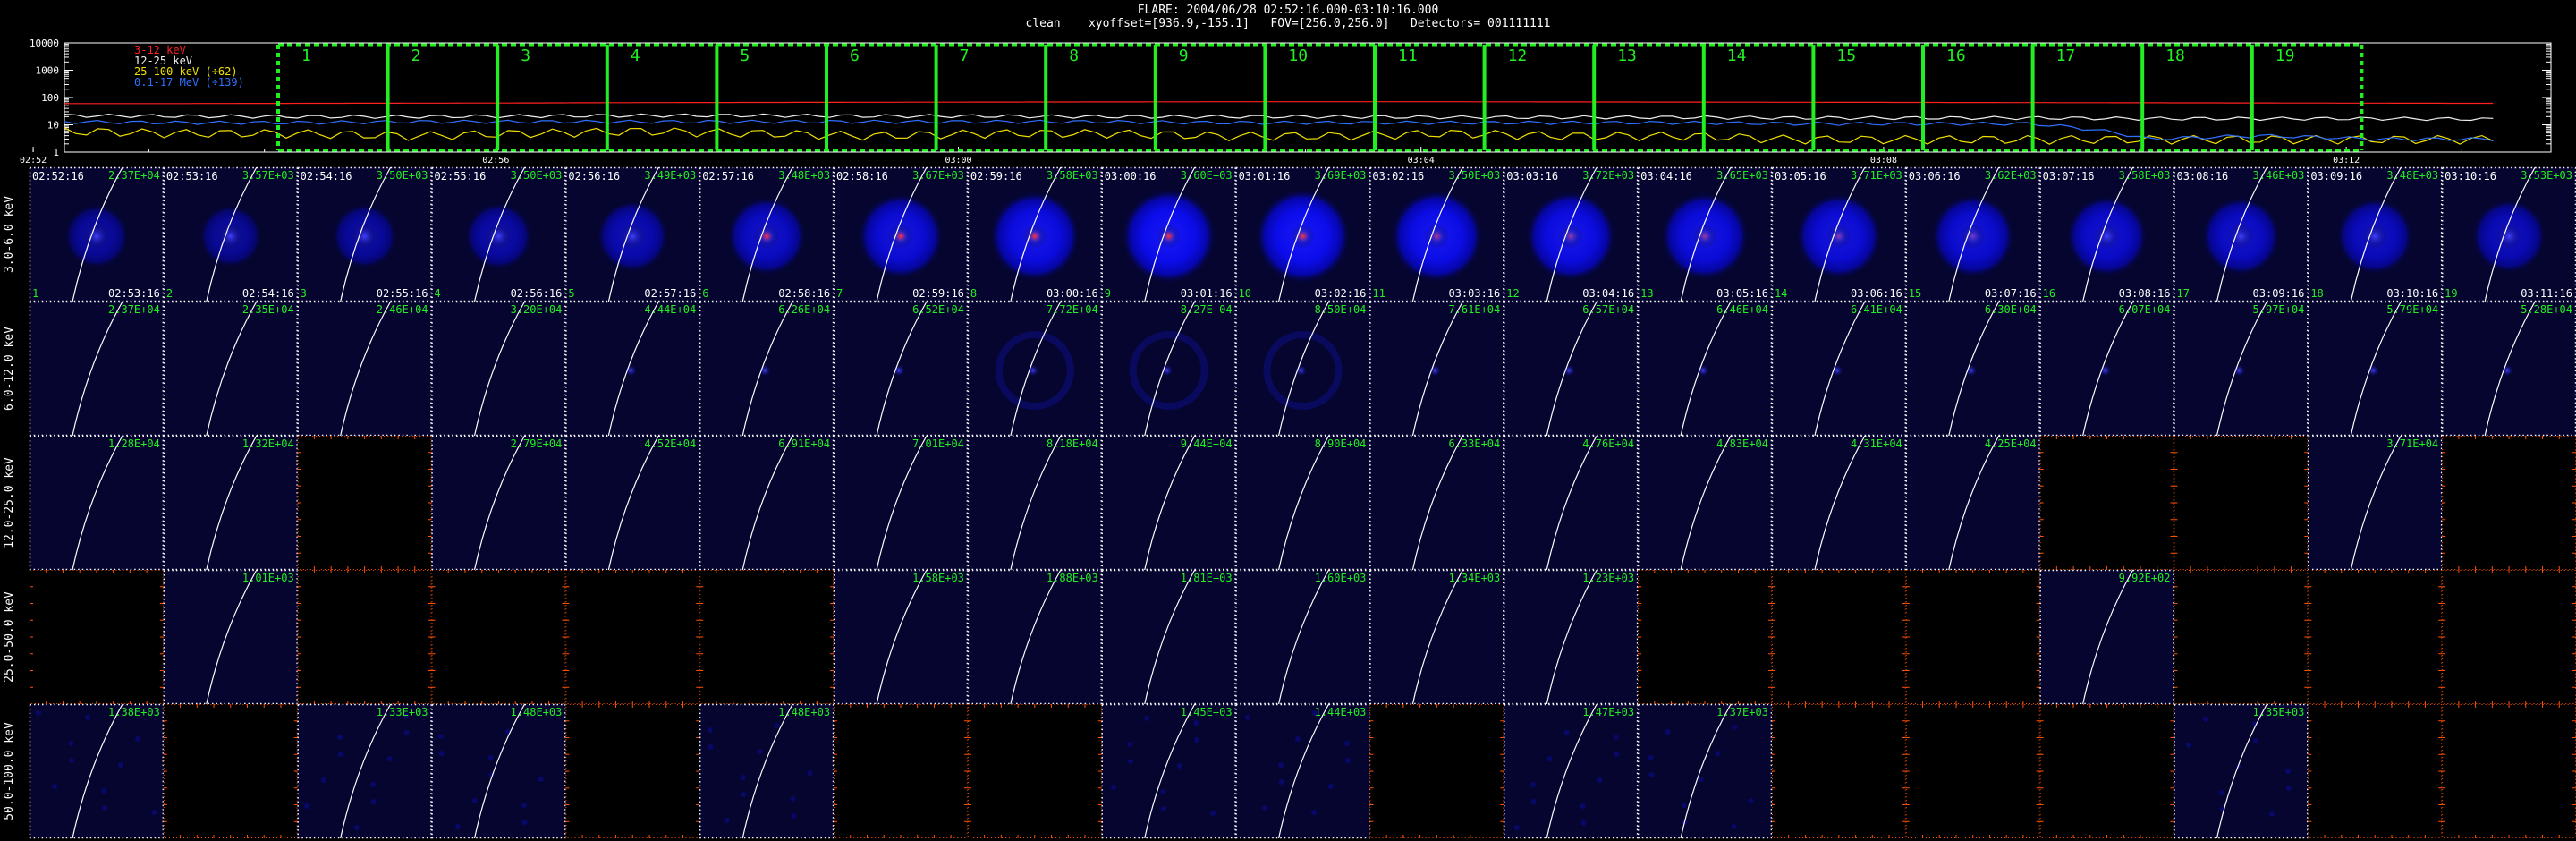 This screenshot has height=841, width=2576. Describe the element at coordinates (1608, 293) in the screenshot. I see `end-time-label: 03:04:16` at that location.